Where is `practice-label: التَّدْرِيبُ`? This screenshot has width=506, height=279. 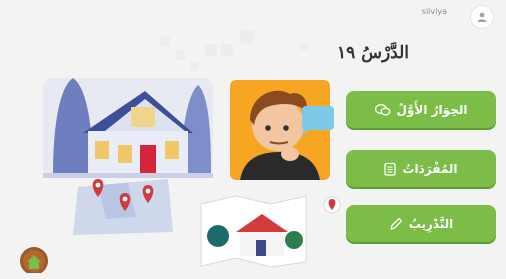 practice-label: التَّدْرِيبُ is located at coordinates (431, 223).